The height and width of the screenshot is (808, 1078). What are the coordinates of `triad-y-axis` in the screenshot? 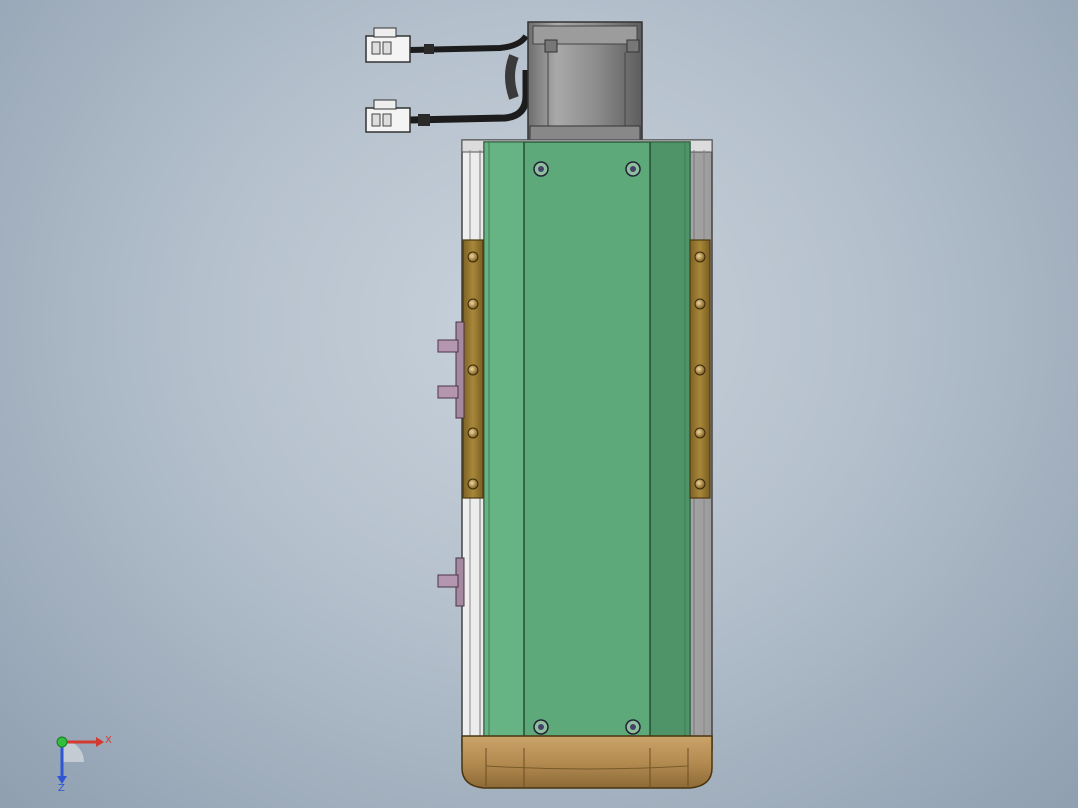 It's located at (62, 742).